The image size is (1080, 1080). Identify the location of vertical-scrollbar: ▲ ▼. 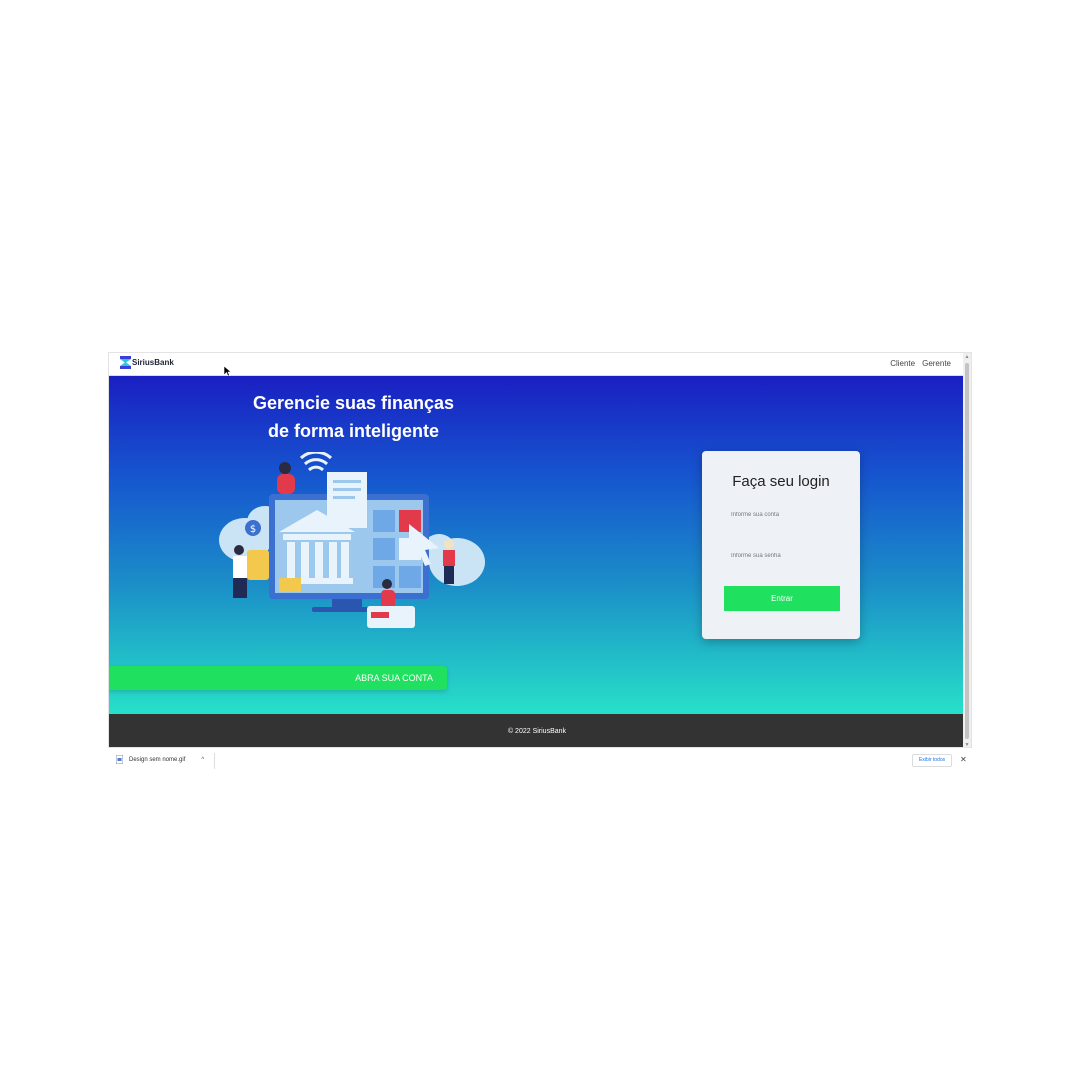
(967, 550).